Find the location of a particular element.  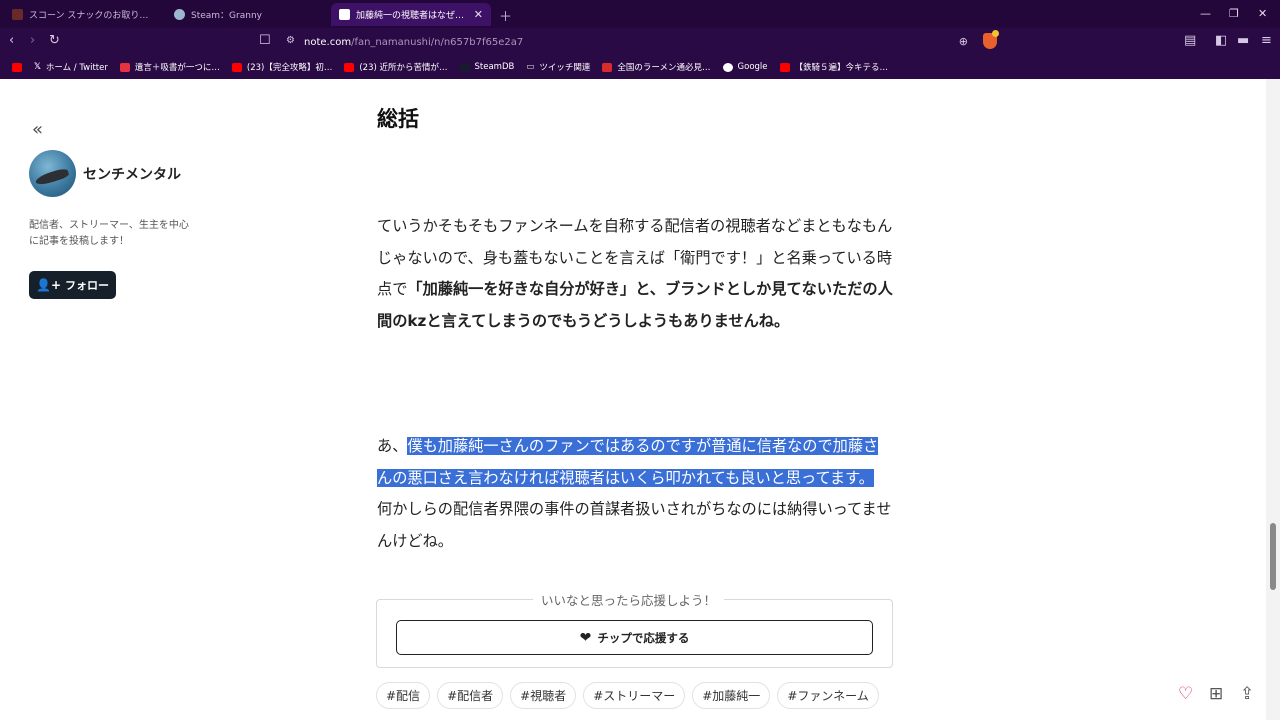

bookmark-youtube is located at coordinates (17, 67).